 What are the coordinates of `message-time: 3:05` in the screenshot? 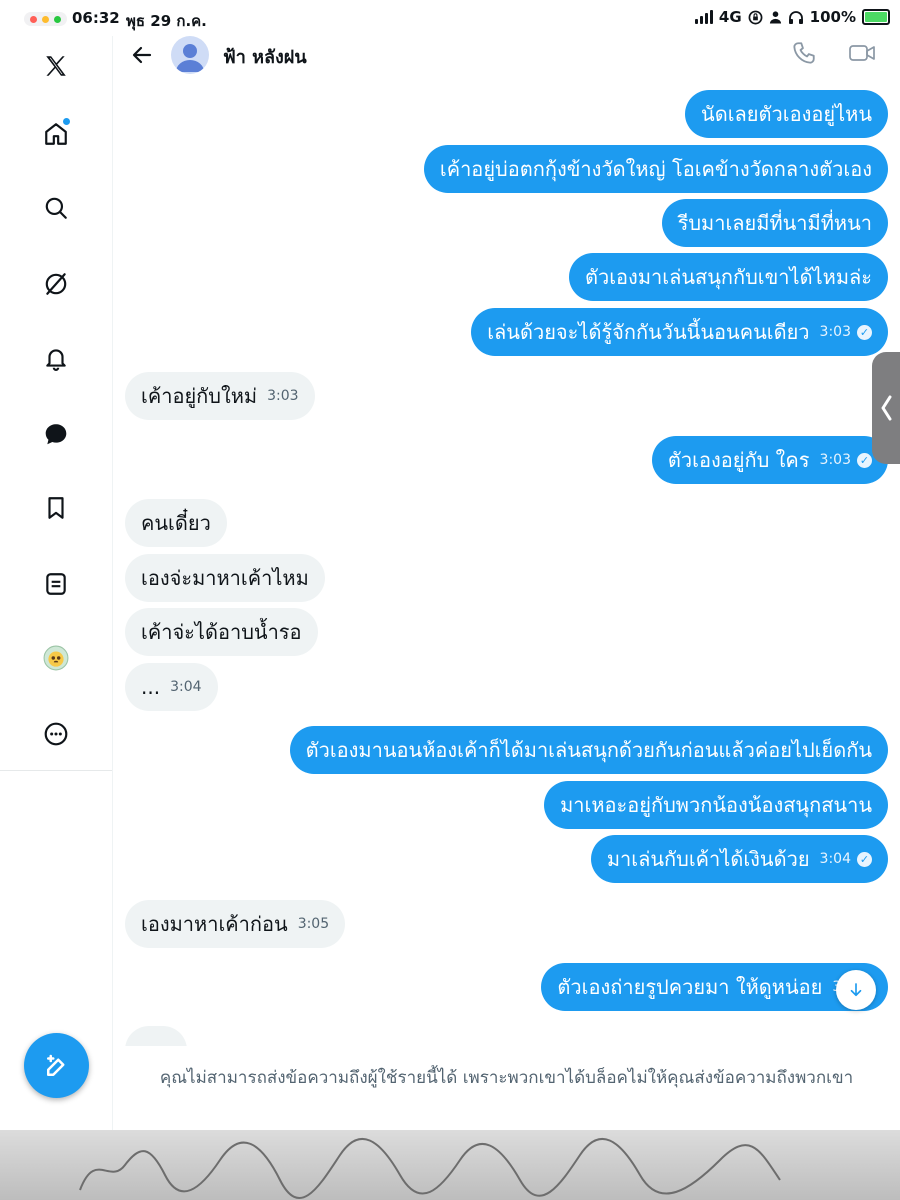 It's located at (313, 924).